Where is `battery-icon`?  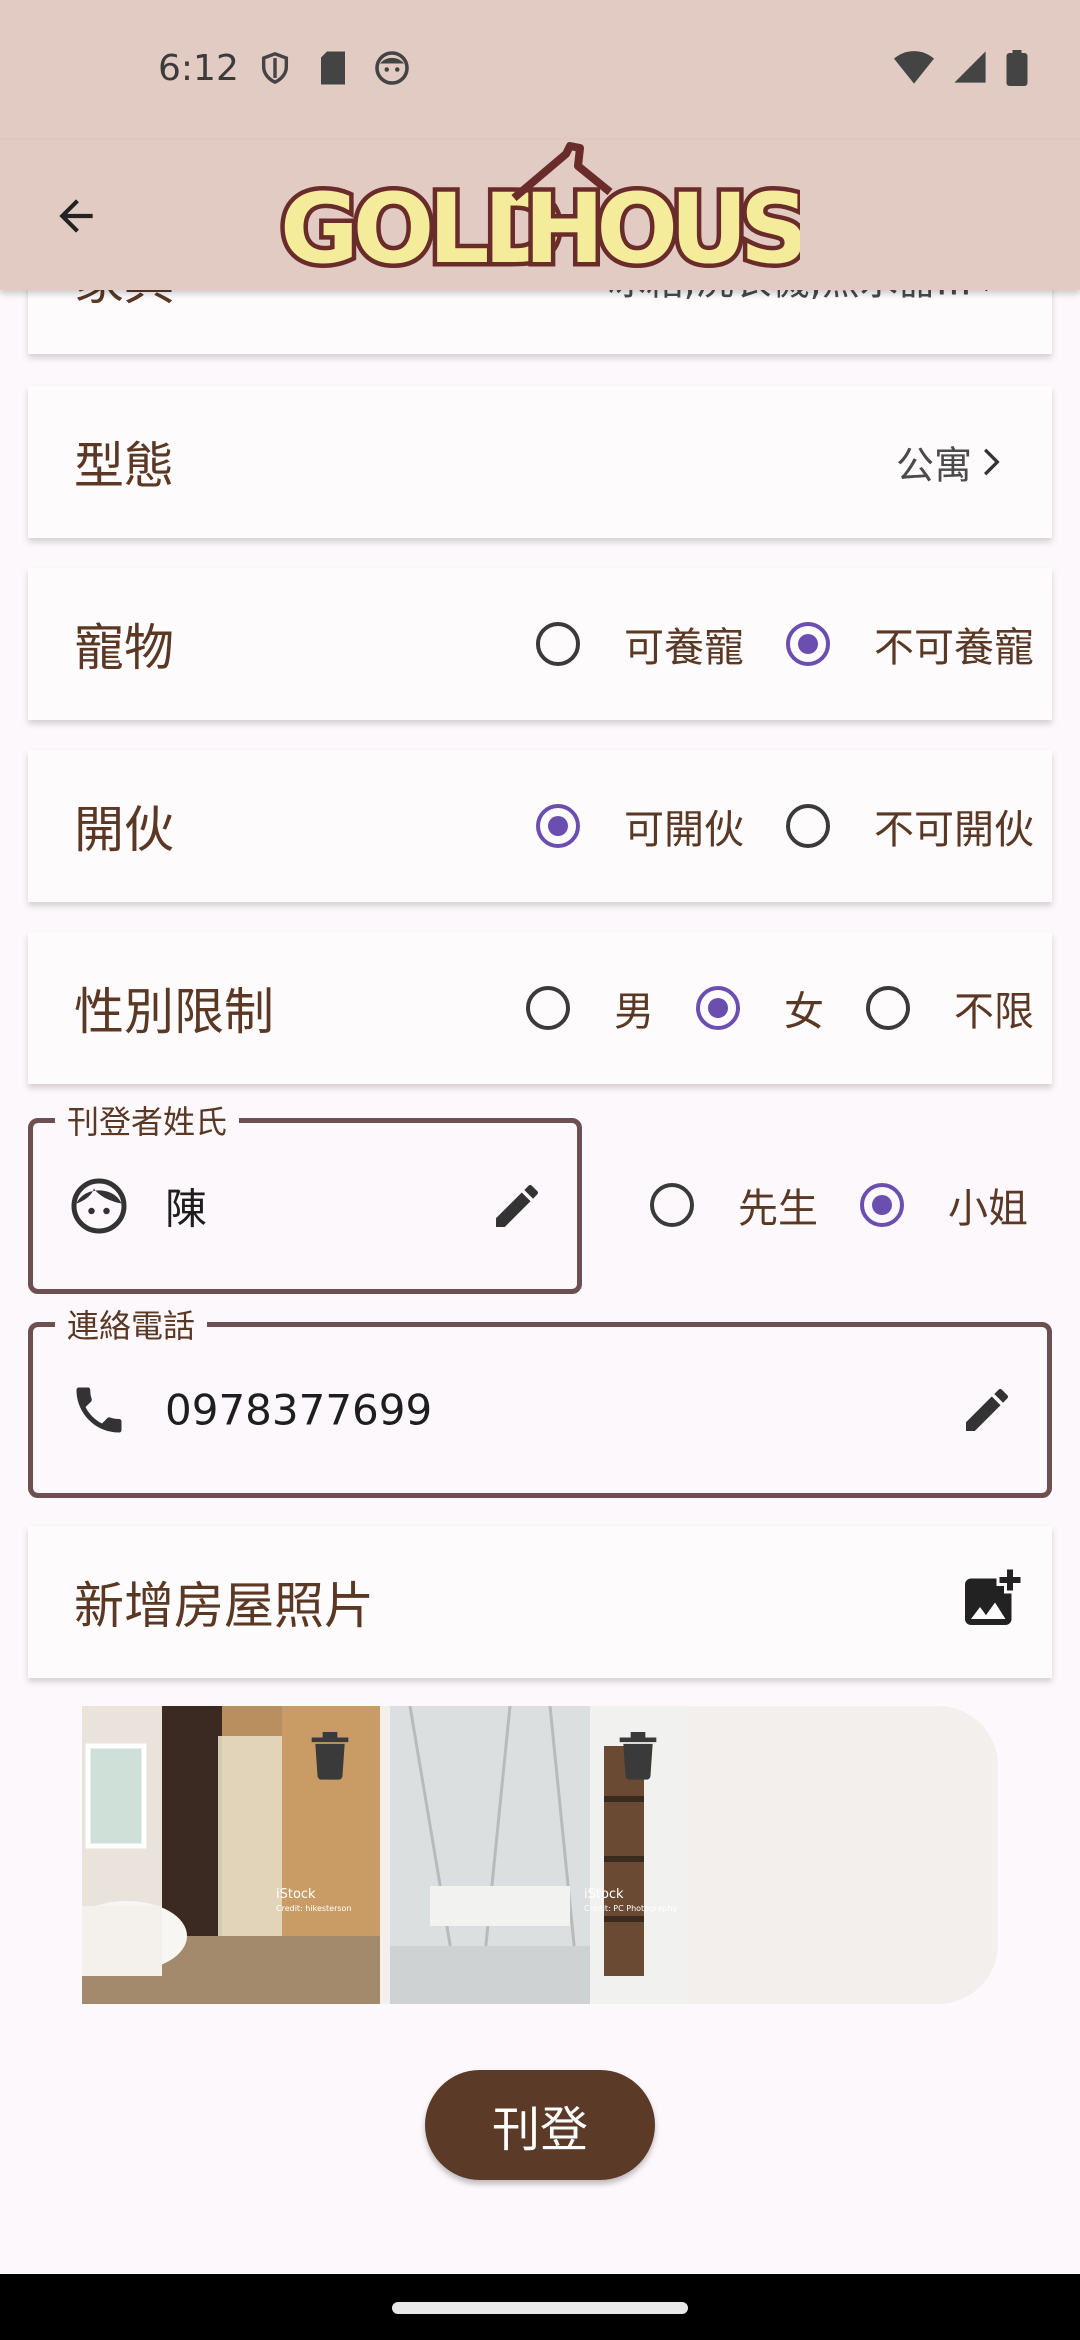 battery-icon is located at coordinates (1017, 68).